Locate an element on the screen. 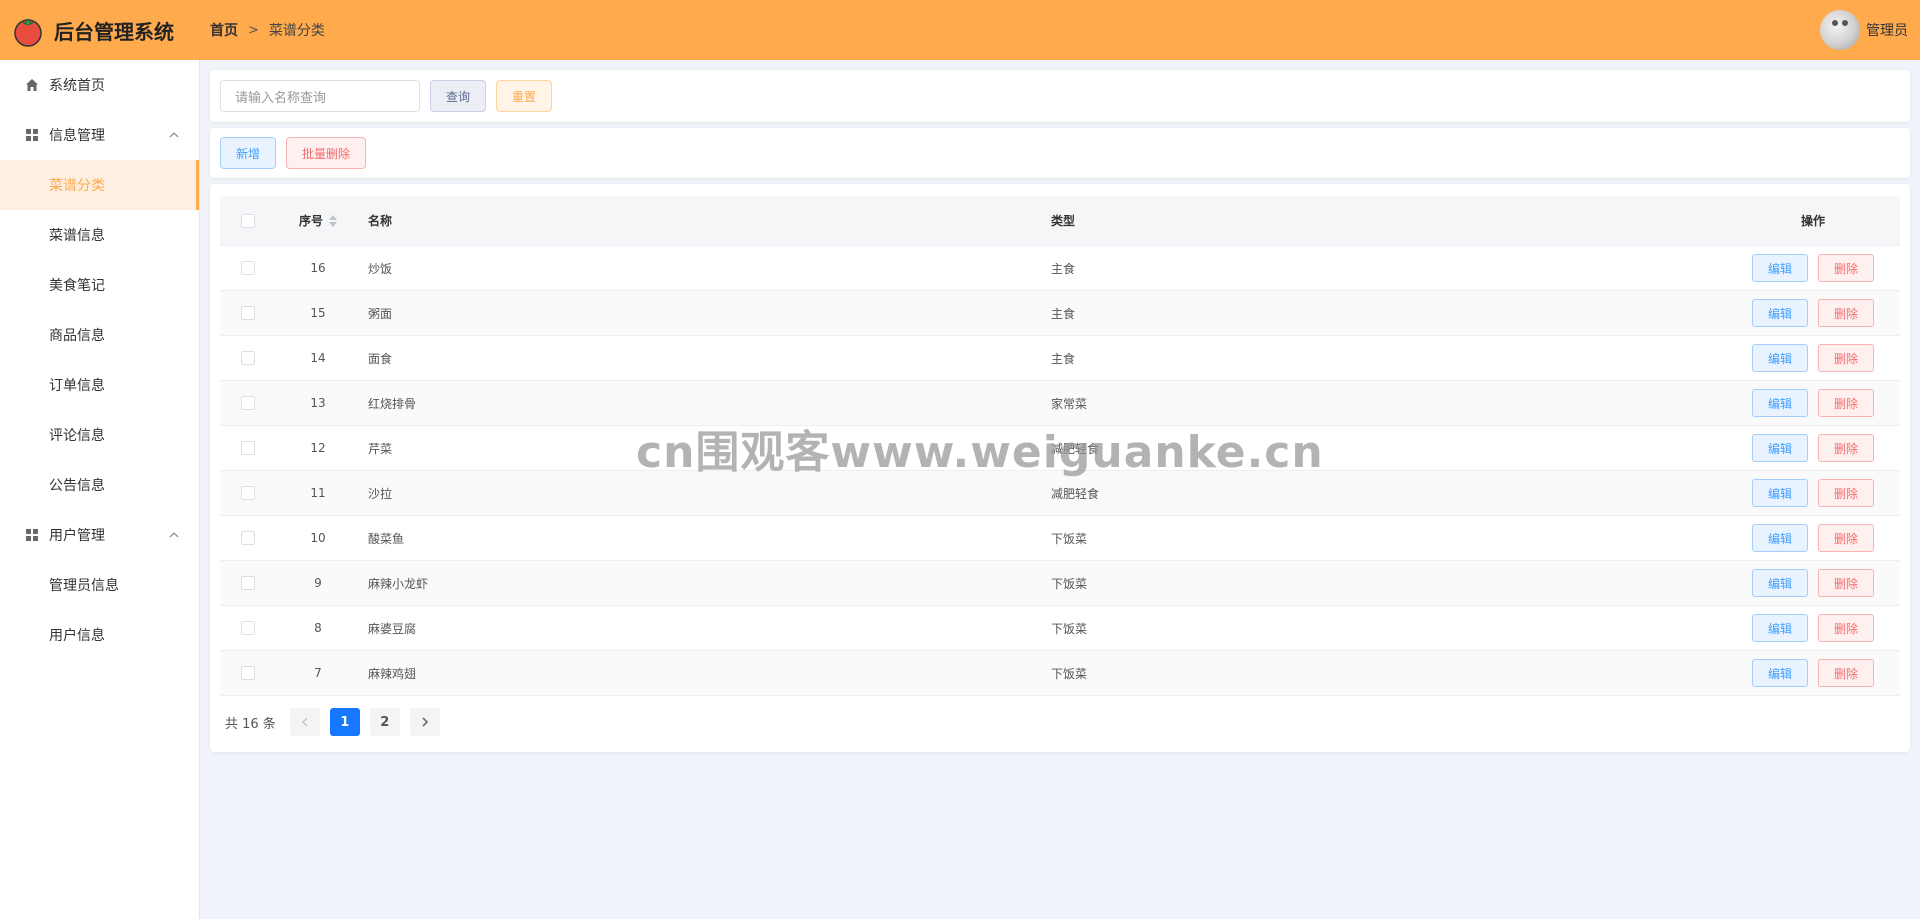 The height and width of the screenshot is (919, 1920). breadcrumb: 首页 > 菜谱分类 is located at coordinates (267, 30).